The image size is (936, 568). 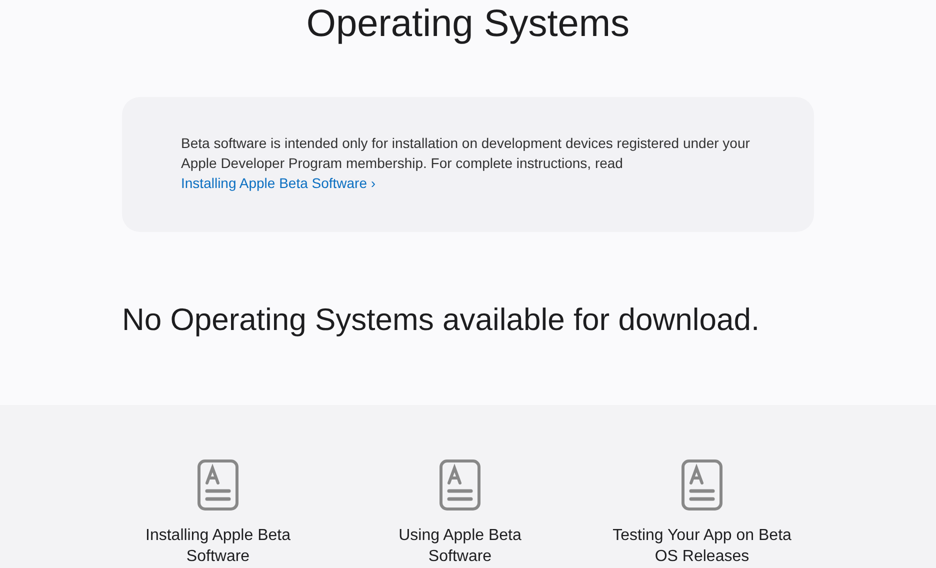 What do you see at coordinates (468, 24) in the screenshot?
I see `page-title: Operating Systems` at bounding box center [468, 24].